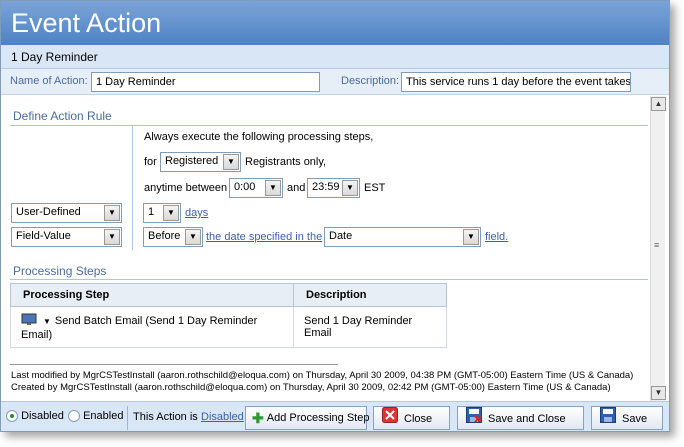 Image resolution: width=684 pixels, height=447 pixels. I want to click on days-link: days, so click(196, 213).